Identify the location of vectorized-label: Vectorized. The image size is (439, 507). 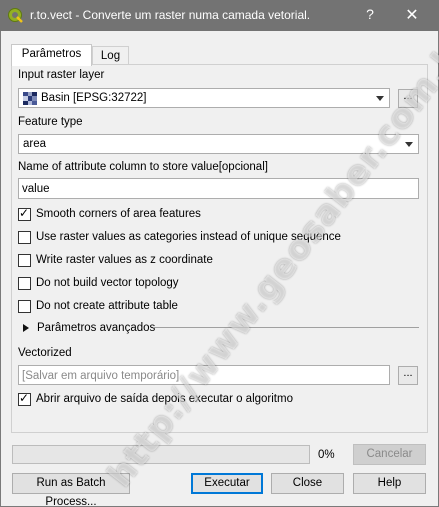
(45, 353).